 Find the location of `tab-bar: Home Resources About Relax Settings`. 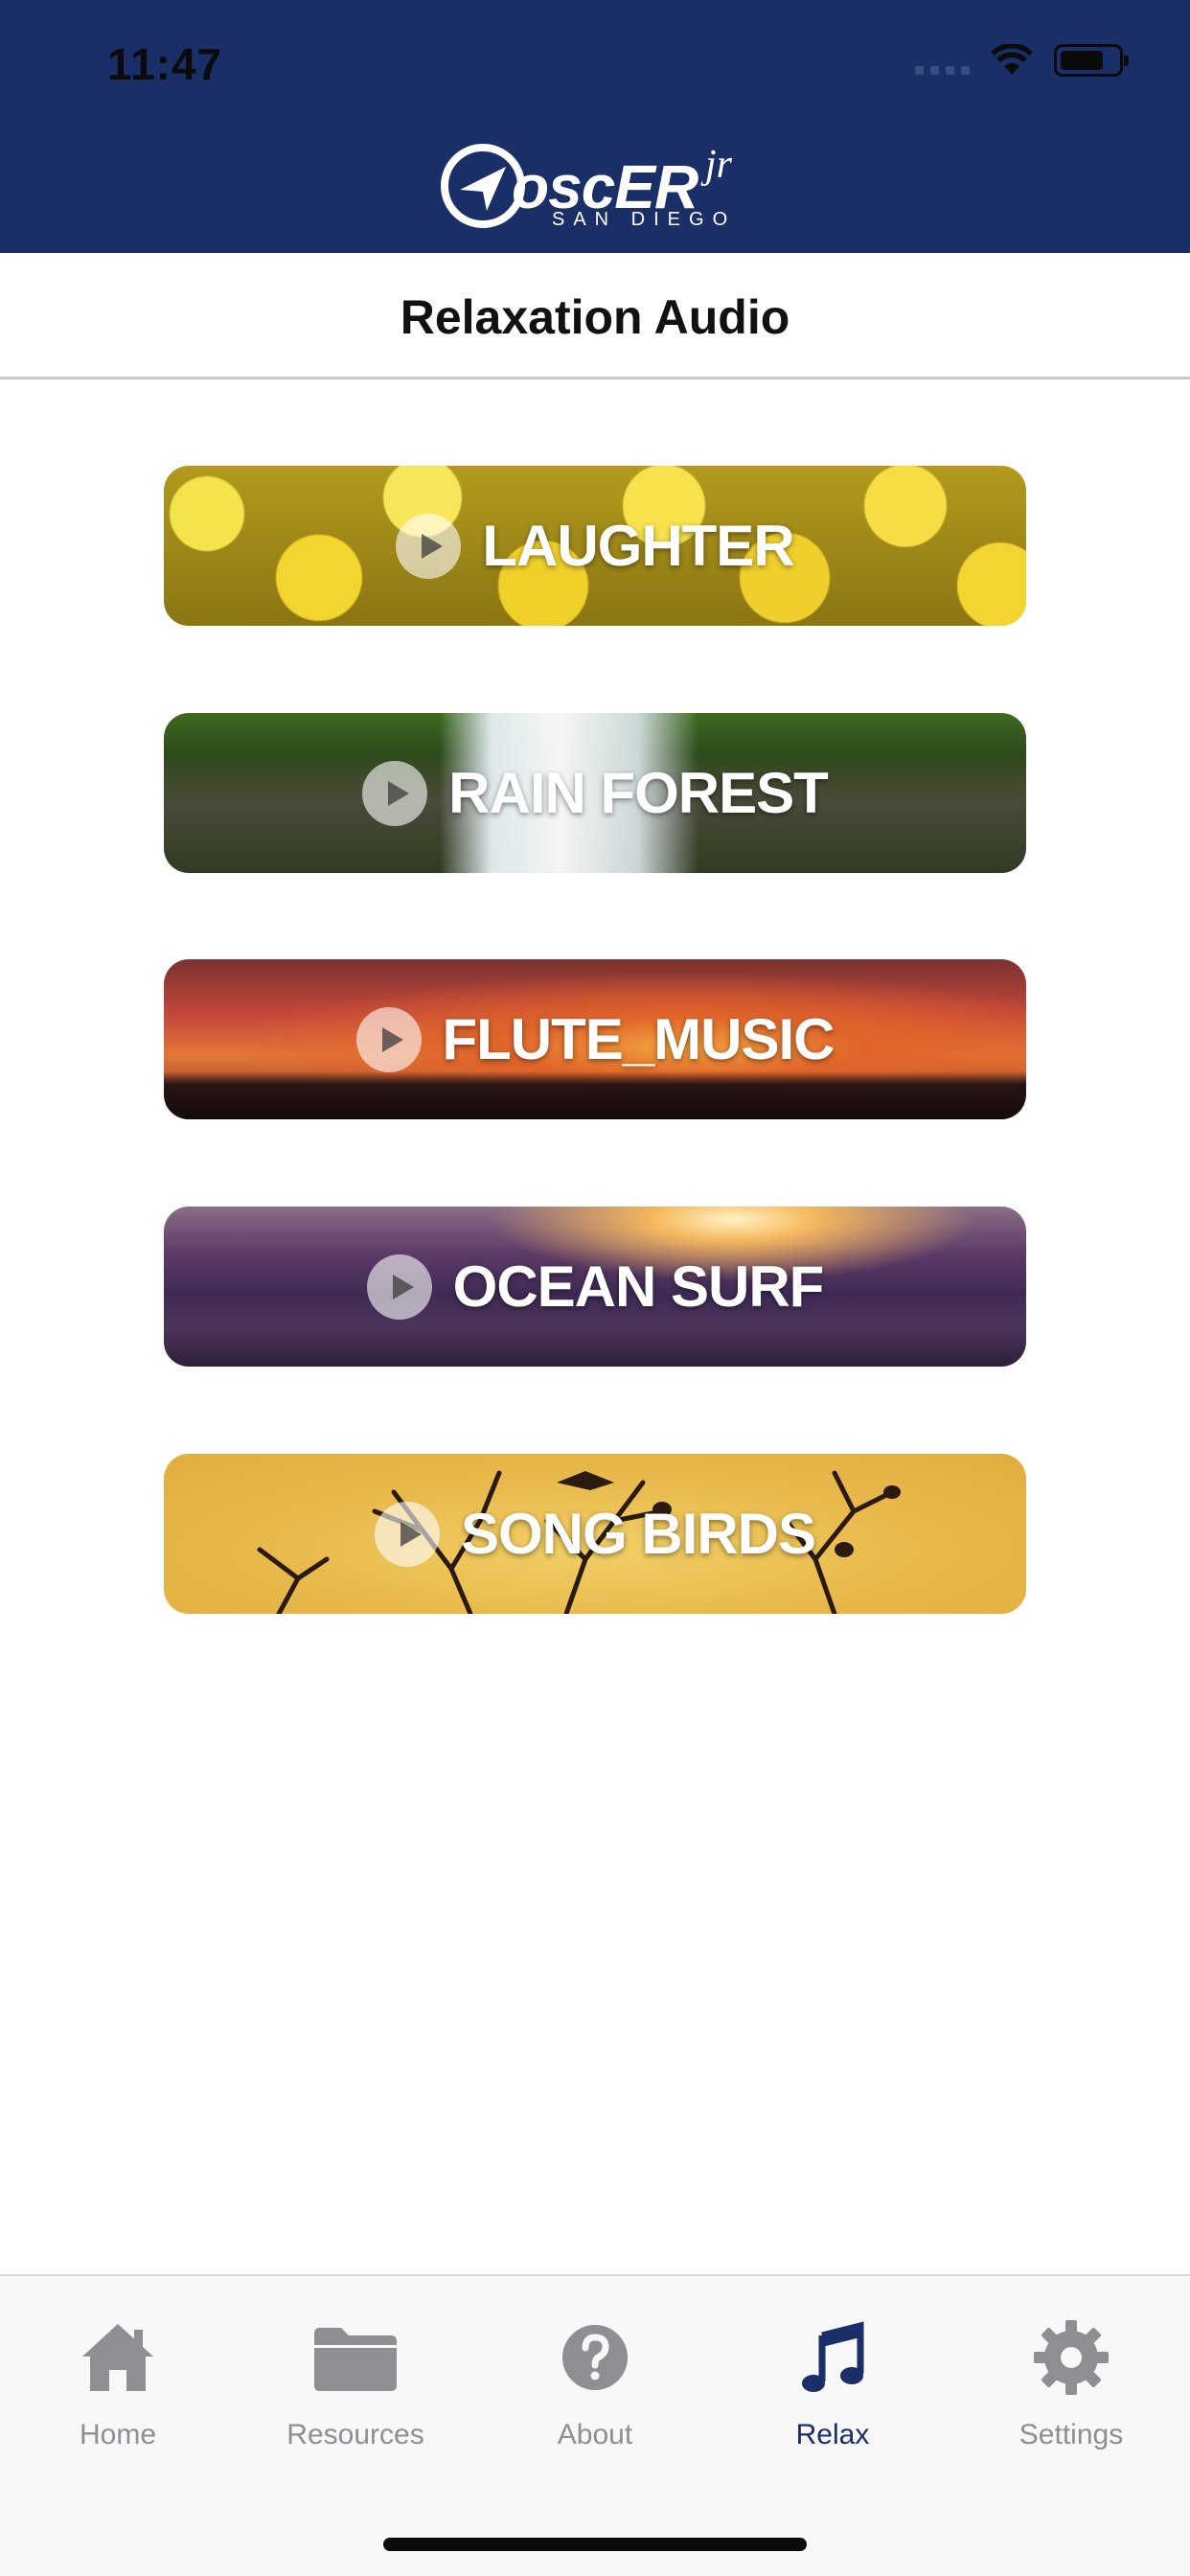

tab-bar: Home Resources About Relax Settings is located at coordinates (595, 2425).